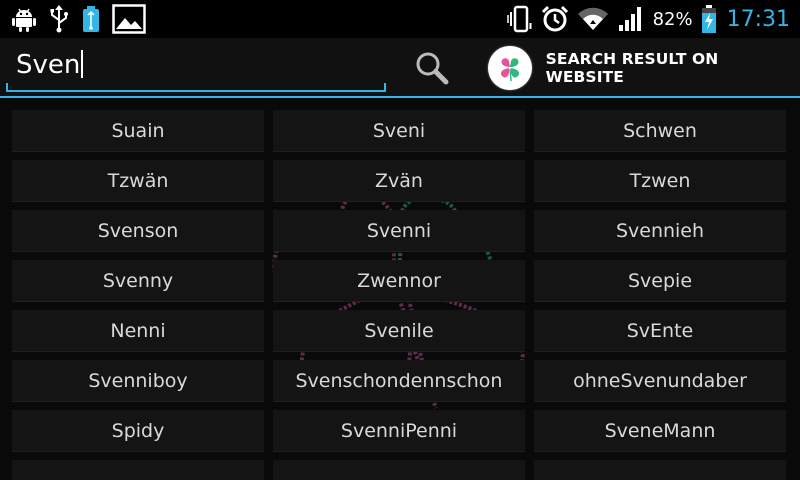  What do you see at coordinates (660, 281) in the screenshot?
I see `result-cell: Svepie` at bounding box center [660, 281].